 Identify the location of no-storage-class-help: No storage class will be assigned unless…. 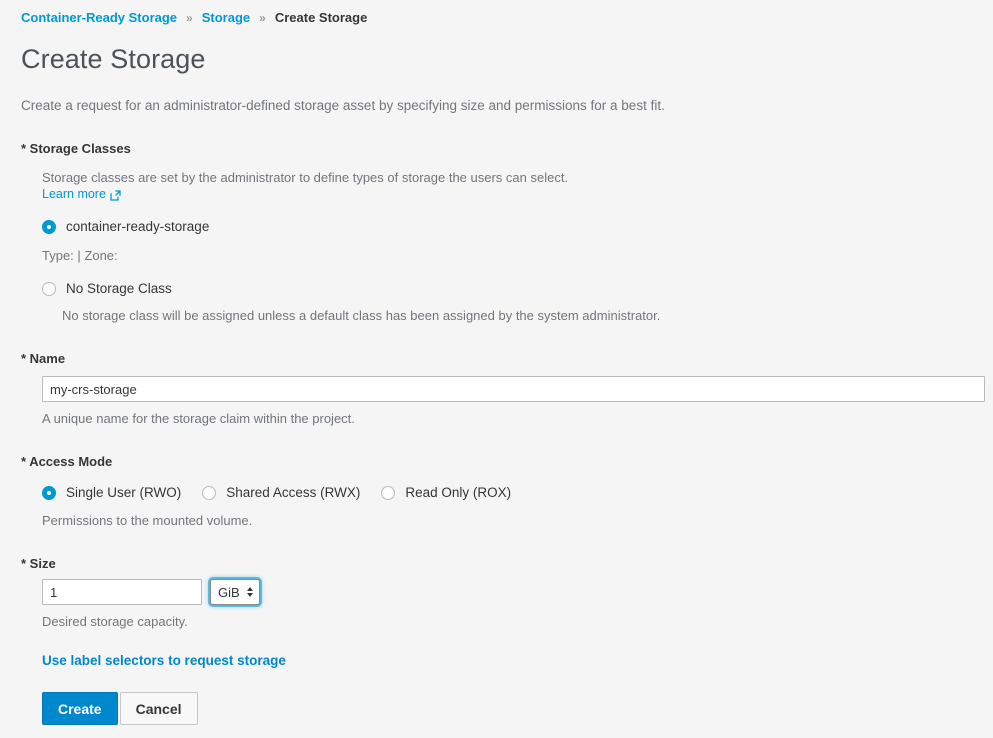
(361, 315).